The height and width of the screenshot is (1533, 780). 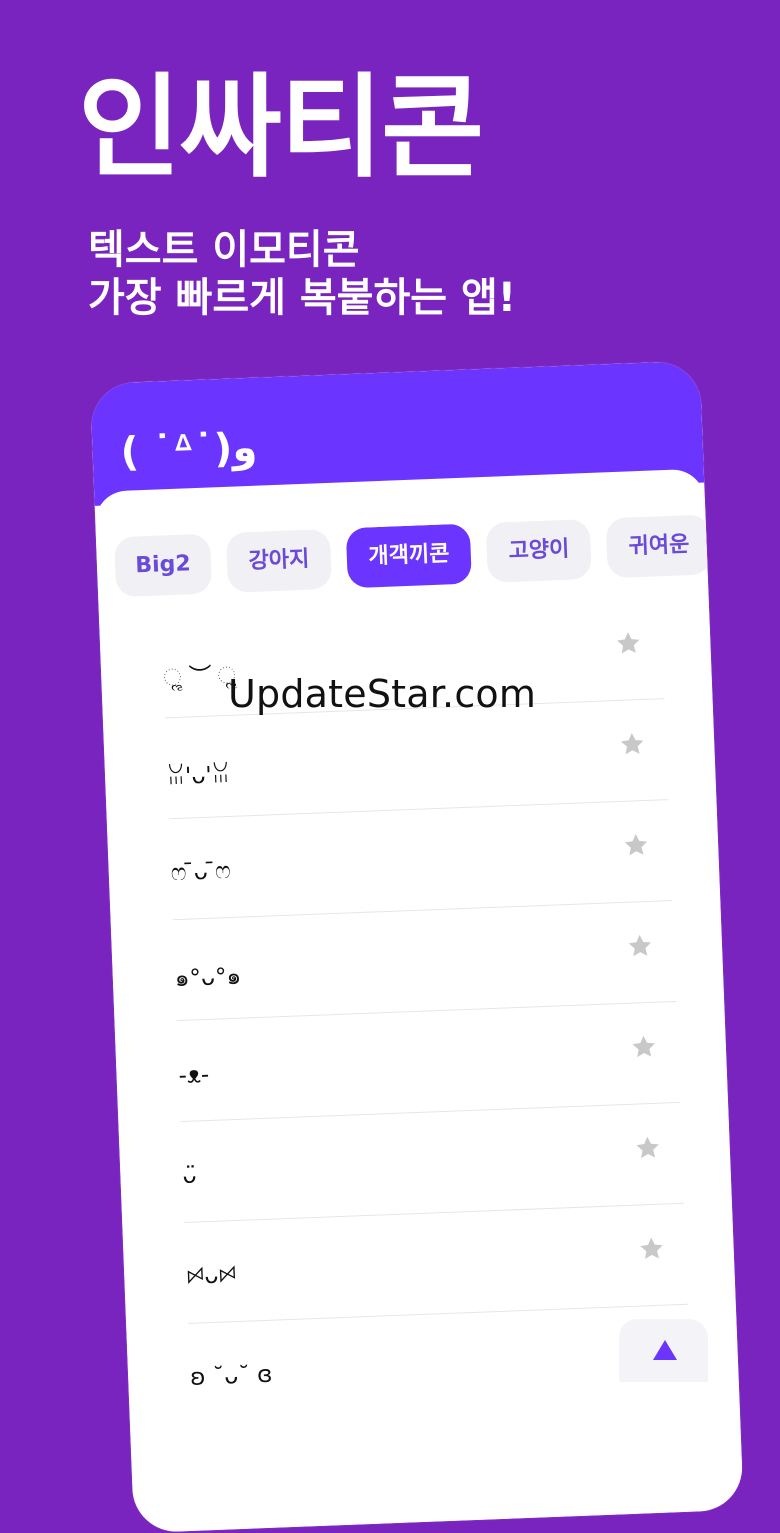 I want to click on emoticon-text: ๑°ᴗ°๑, so click(x=208, y=978).